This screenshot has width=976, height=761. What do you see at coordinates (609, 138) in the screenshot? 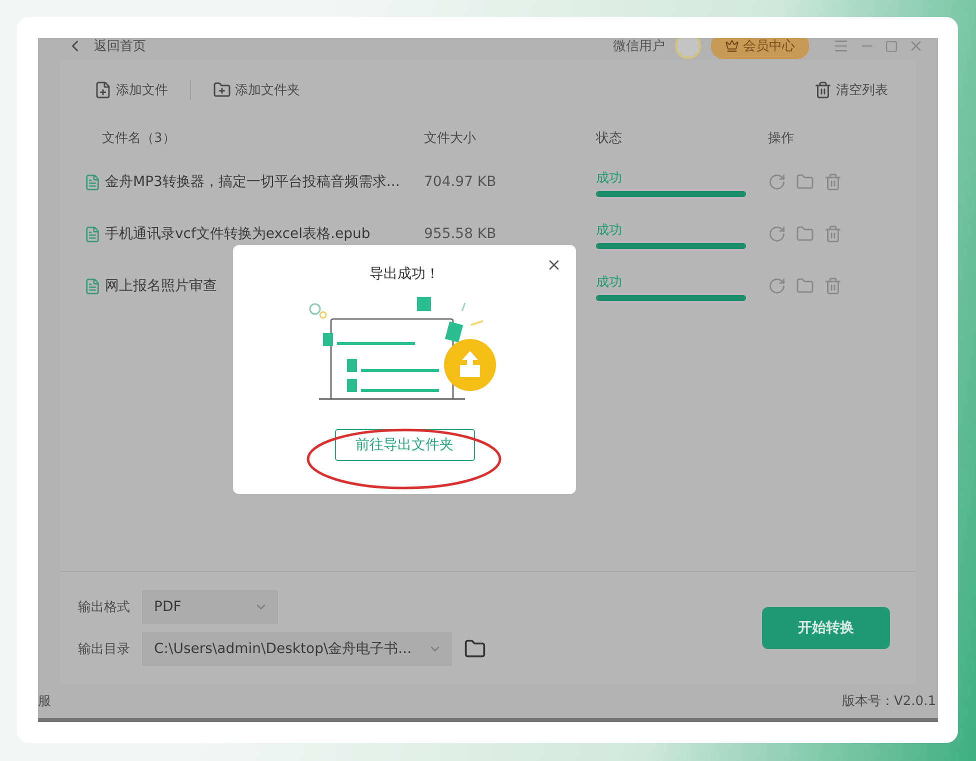
I see `column-header: 状态` at bounding box center [609, 138].